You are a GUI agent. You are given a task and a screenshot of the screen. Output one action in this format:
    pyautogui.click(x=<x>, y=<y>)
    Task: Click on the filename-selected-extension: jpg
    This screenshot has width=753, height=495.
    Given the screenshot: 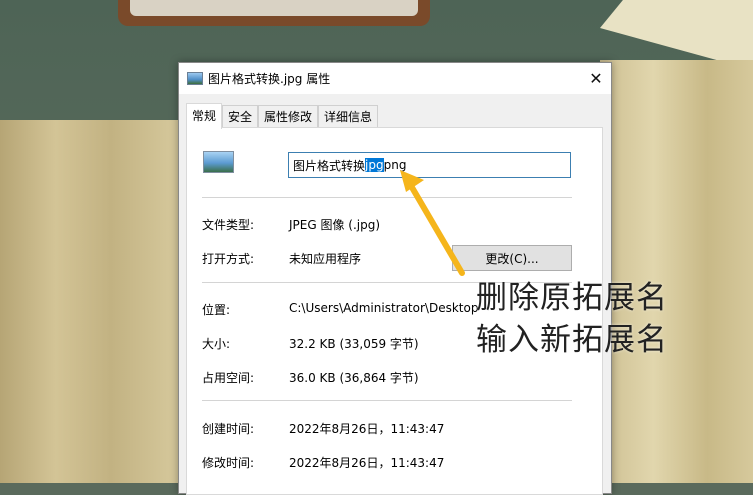 What is the action you would take?
    pyautogui.click(x=374, y=165)
    